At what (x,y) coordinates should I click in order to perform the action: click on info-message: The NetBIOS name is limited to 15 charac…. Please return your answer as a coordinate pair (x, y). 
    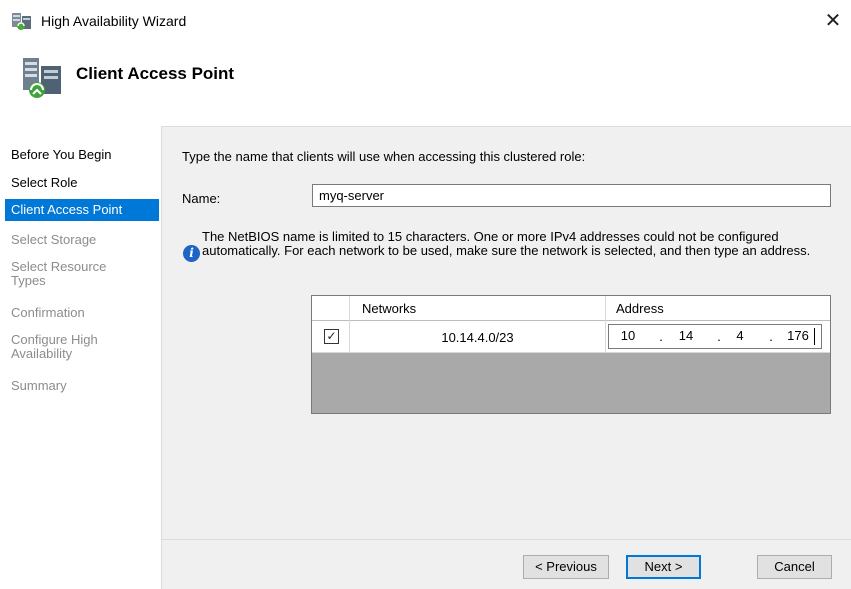
    Looking at the image, I should click on (506, 243).